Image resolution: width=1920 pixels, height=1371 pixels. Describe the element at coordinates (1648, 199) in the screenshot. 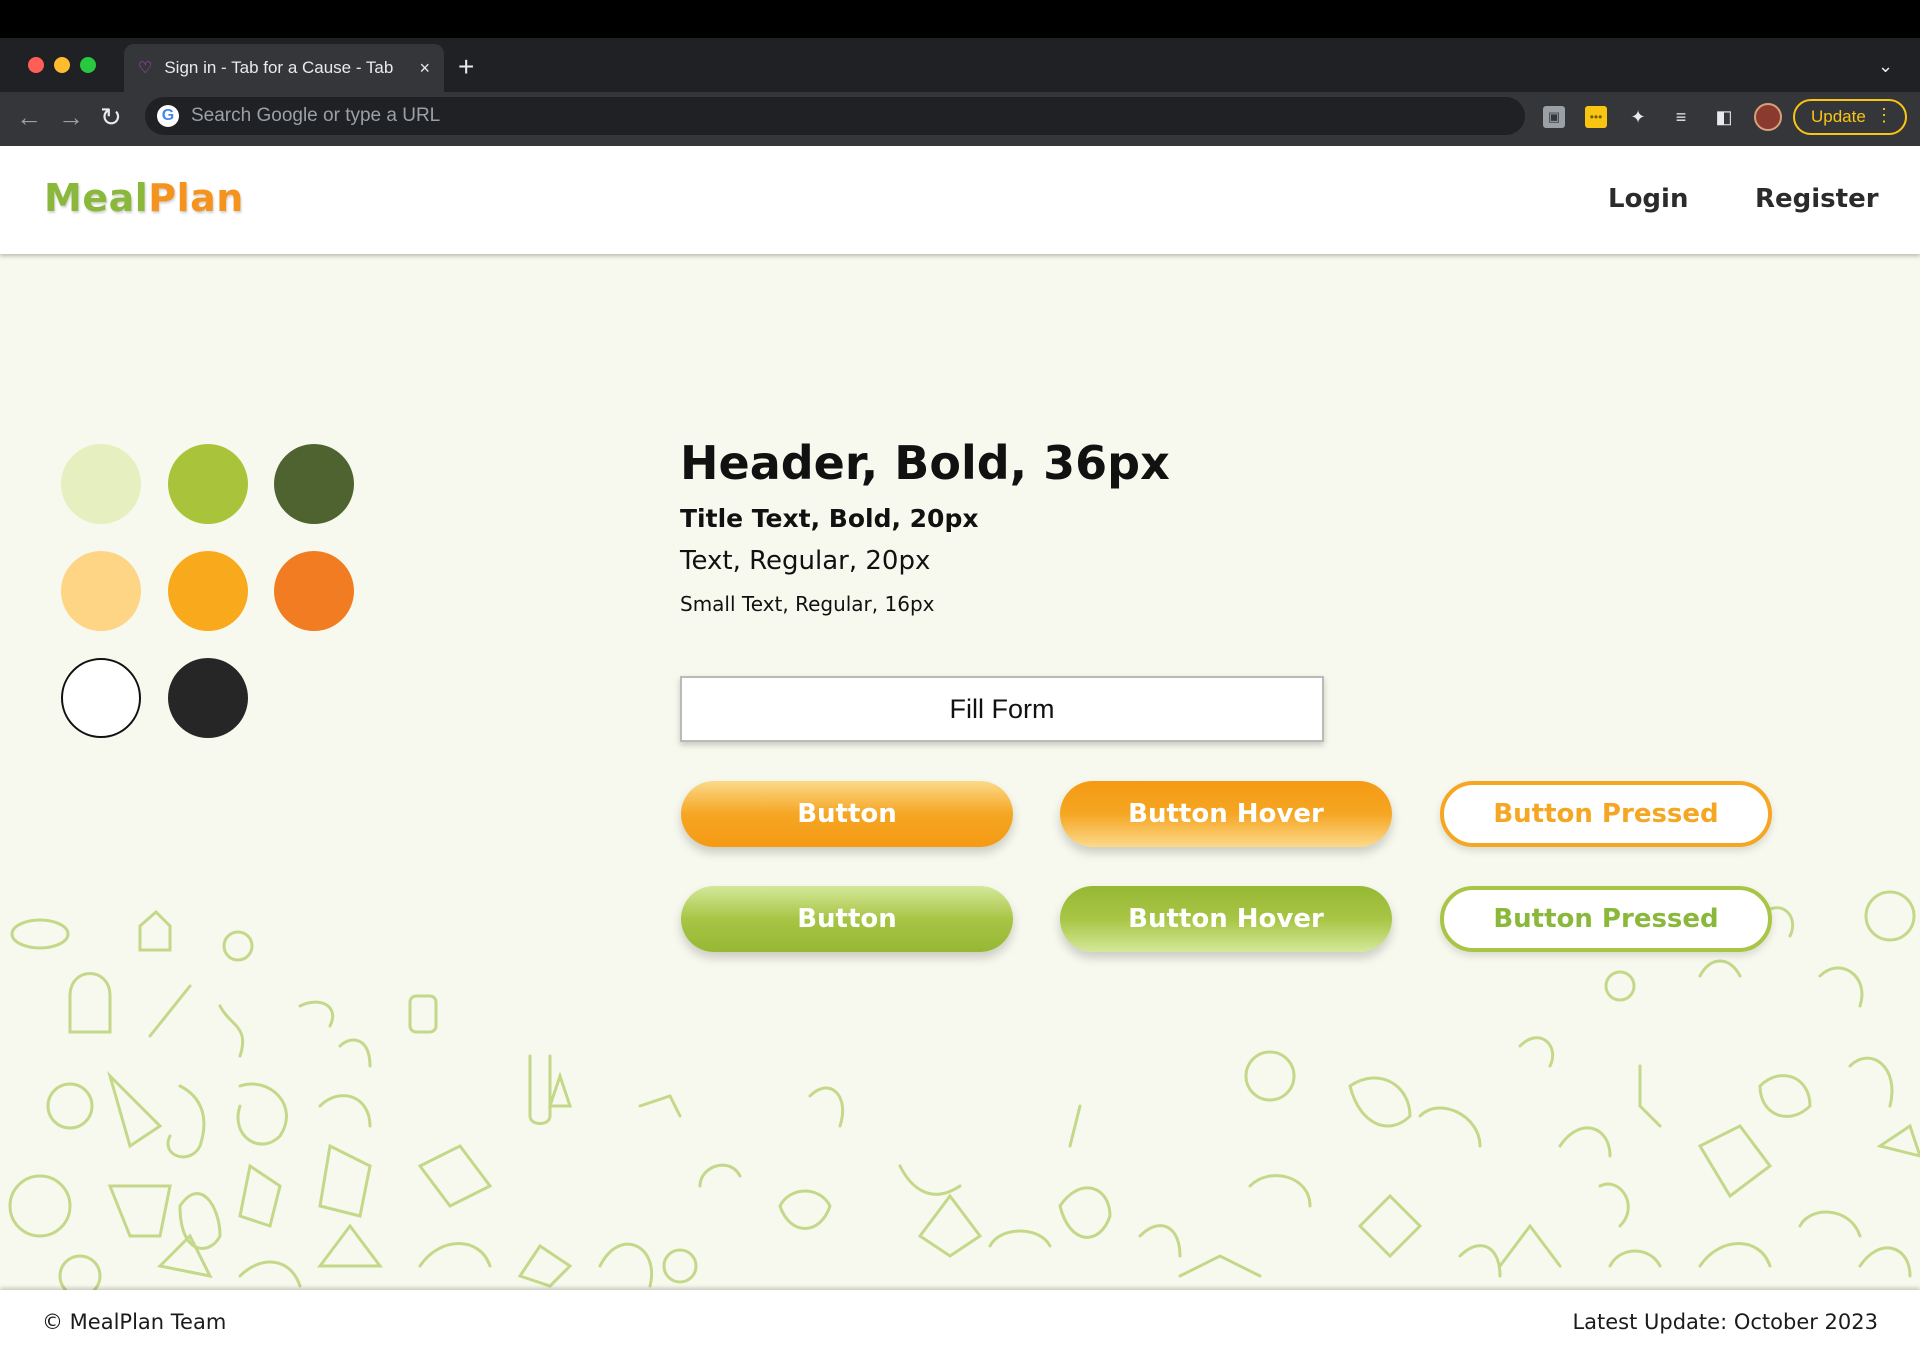

I see `login-link: Login` at that location.